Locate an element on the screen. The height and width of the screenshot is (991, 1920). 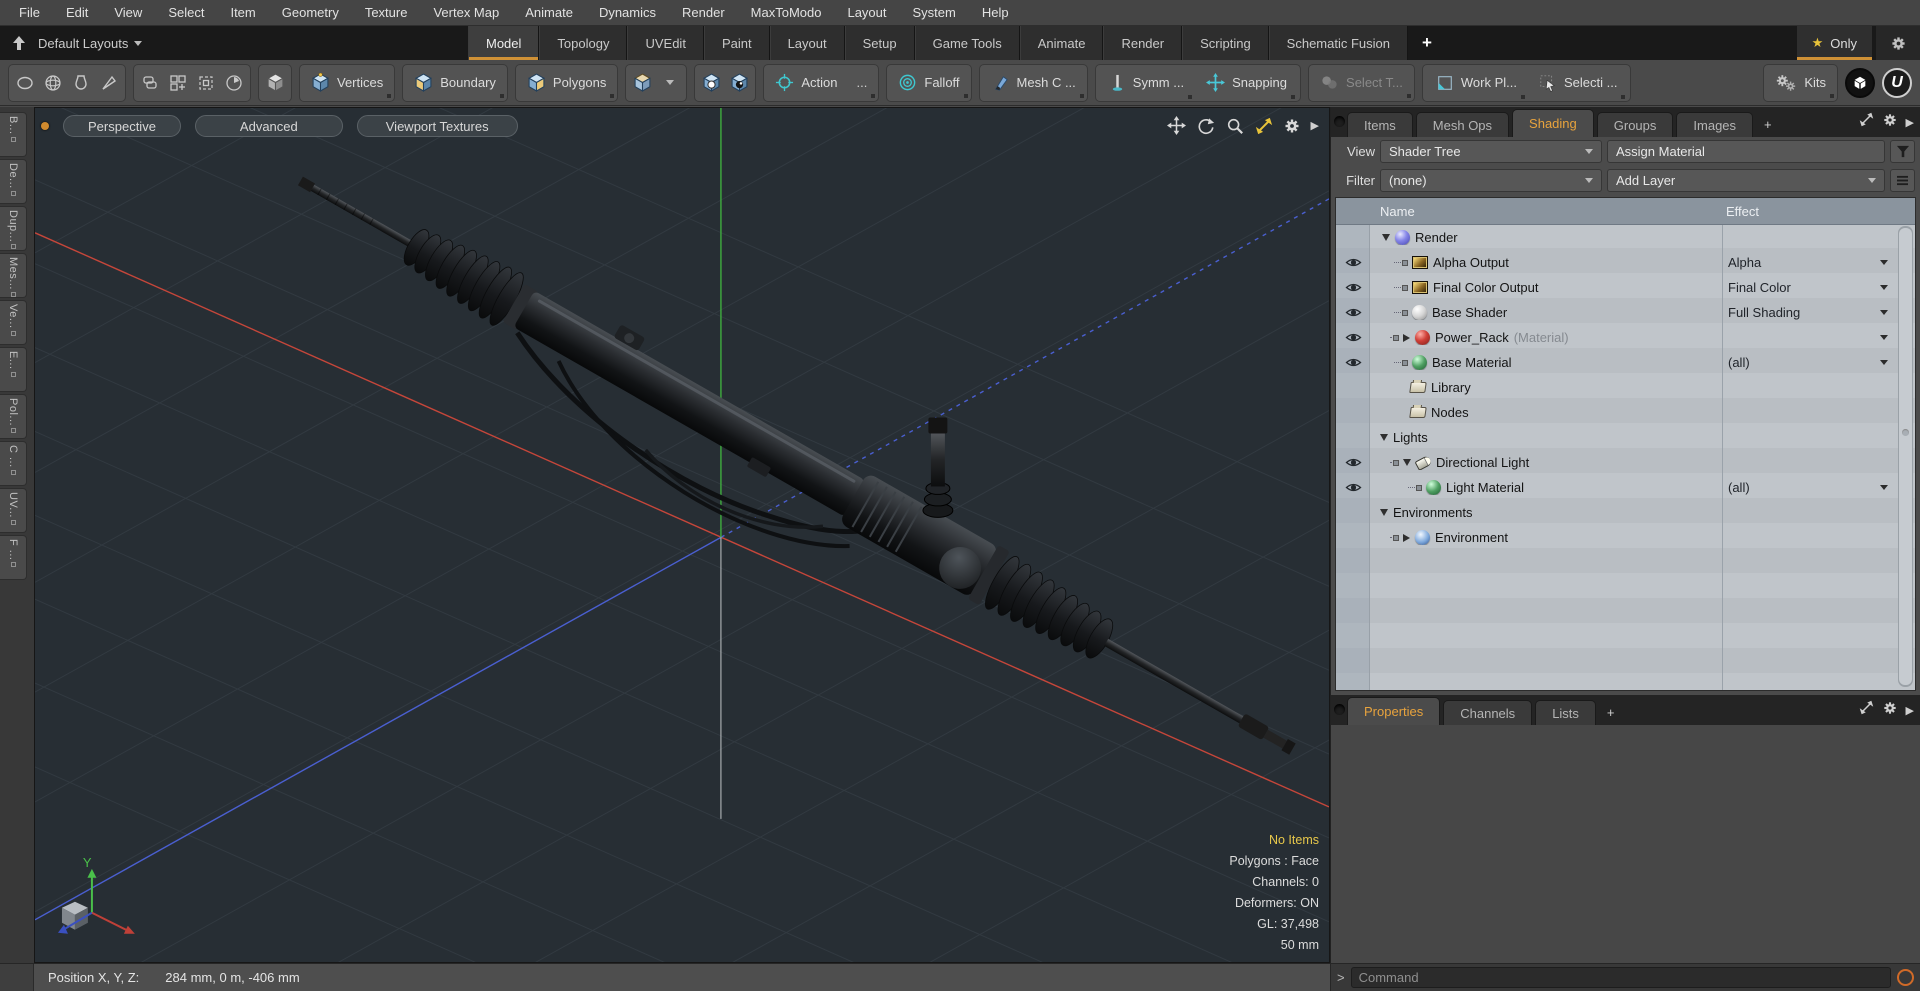
tree-row-base-shader: Base Shader Full Shading is located at coordinates (1616, 312).